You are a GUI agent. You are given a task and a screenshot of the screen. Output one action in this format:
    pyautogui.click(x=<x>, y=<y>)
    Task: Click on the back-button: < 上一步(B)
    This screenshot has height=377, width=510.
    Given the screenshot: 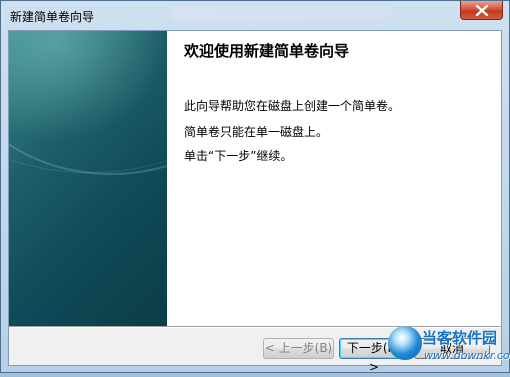 What is the action you would take?
    pyautogui.click(x=298, y=348)
    